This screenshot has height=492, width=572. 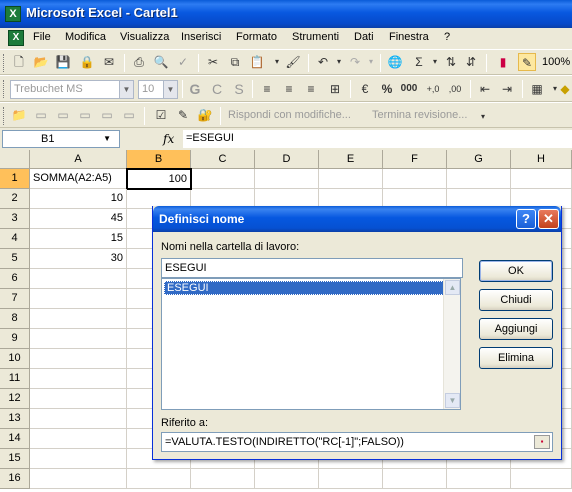 What do you see at coordinates (387, 89) in the screenshot?
I see `percent-button: %` at bounding box center [387, 89].